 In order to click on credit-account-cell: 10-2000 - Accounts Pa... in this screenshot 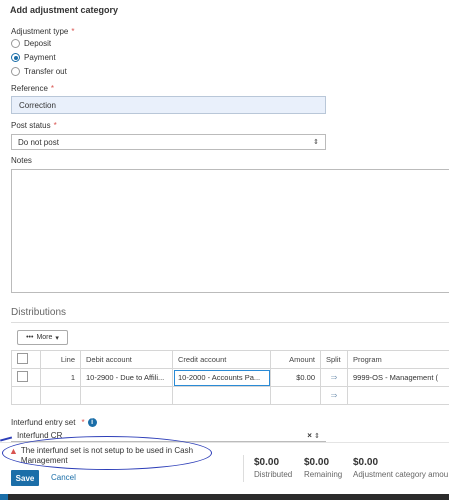, I will do `click(221, 377)`.